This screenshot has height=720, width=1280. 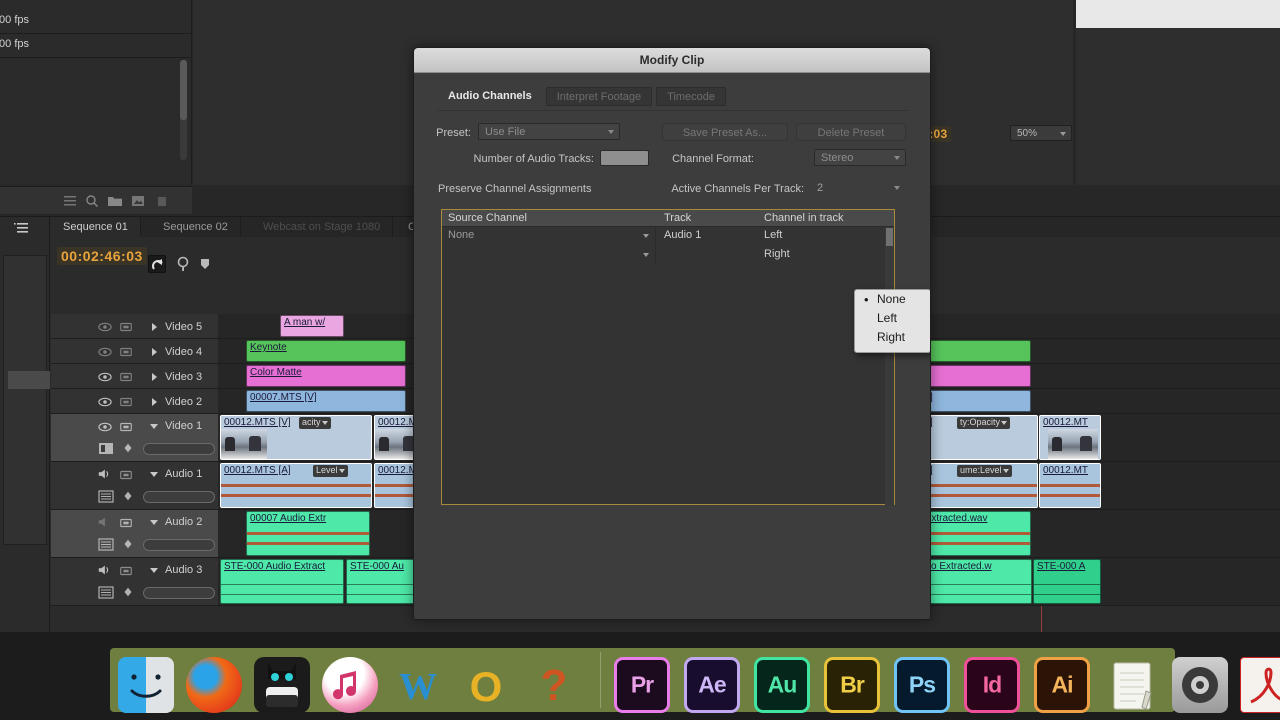 What do you see at coordinates (892, 337) in the screenshot?
I see `menu-item-right: Right` at bounding box center [892, 337].